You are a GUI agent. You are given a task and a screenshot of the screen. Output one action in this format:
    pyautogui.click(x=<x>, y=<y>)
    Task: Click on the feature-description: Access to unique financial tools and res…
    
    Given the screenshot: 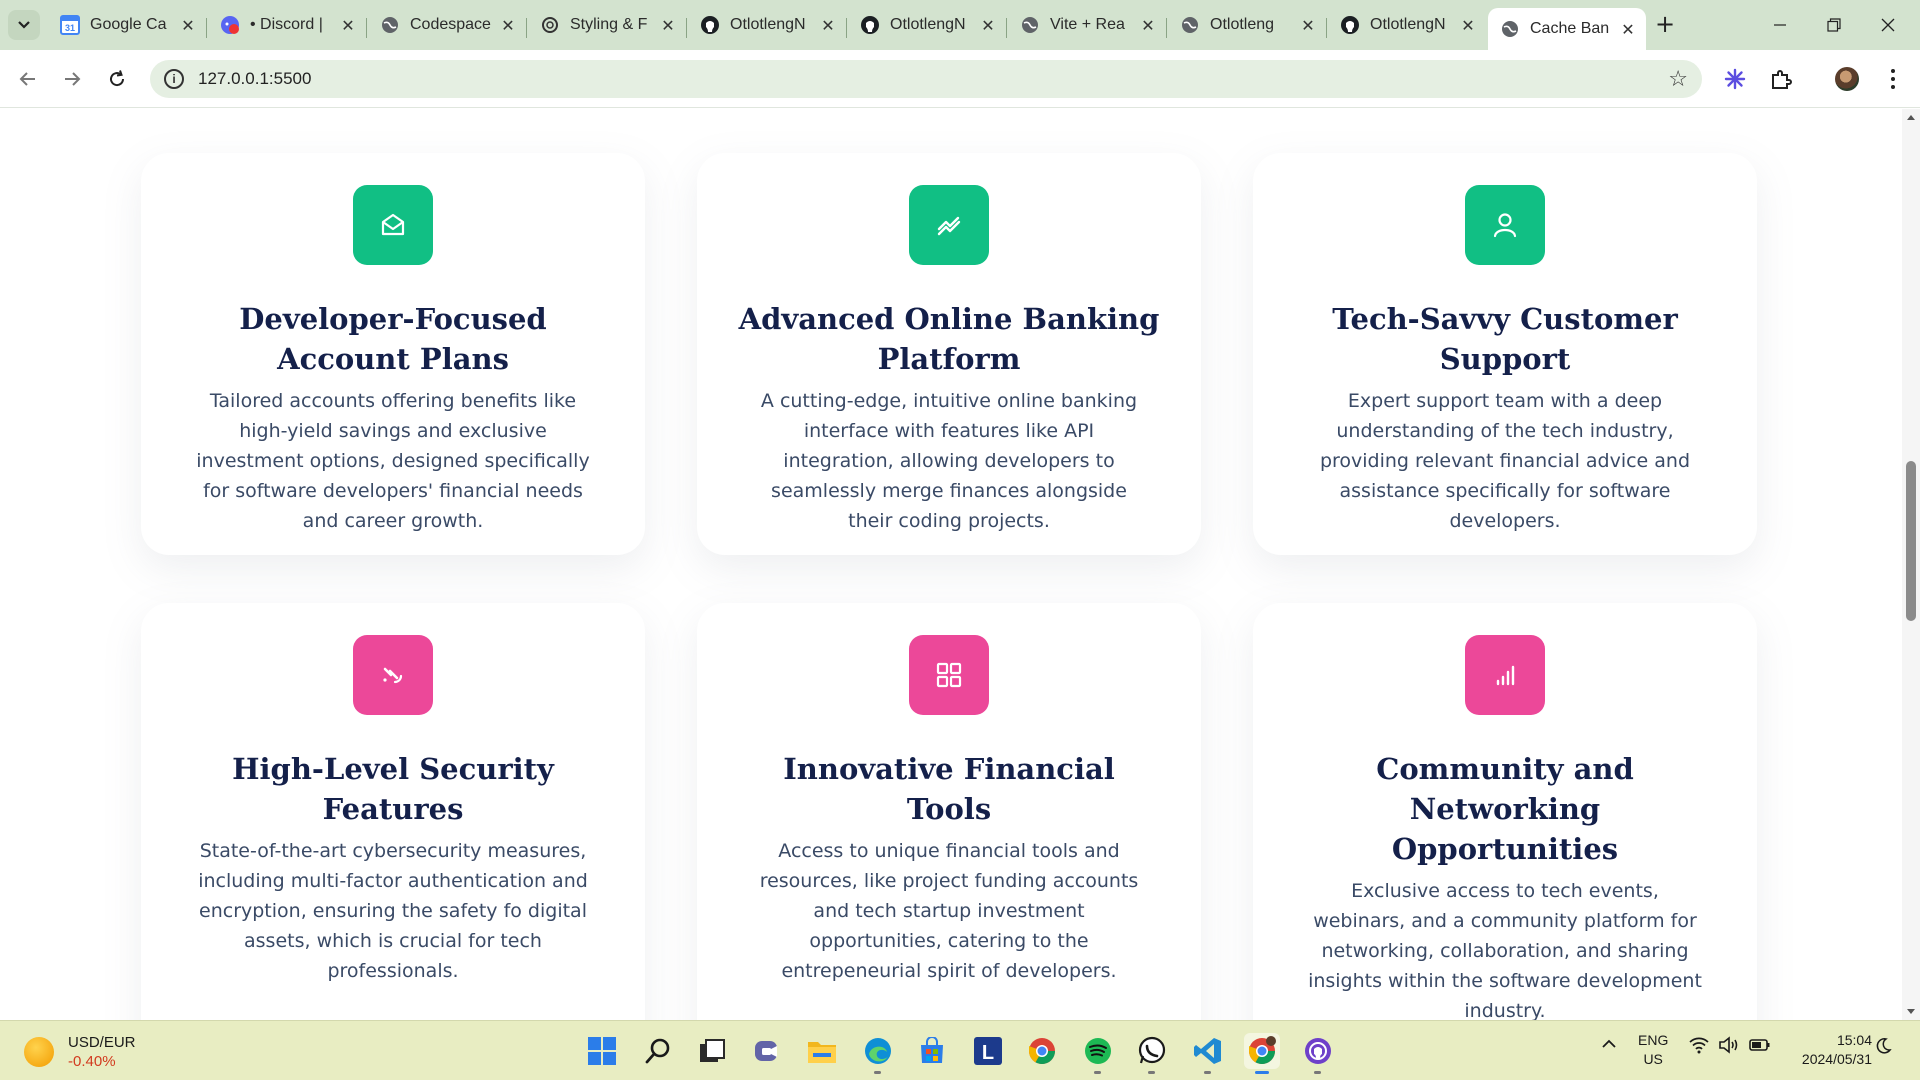 What is the action you would take?
    pyautogui.click(x=949, y=911)
    